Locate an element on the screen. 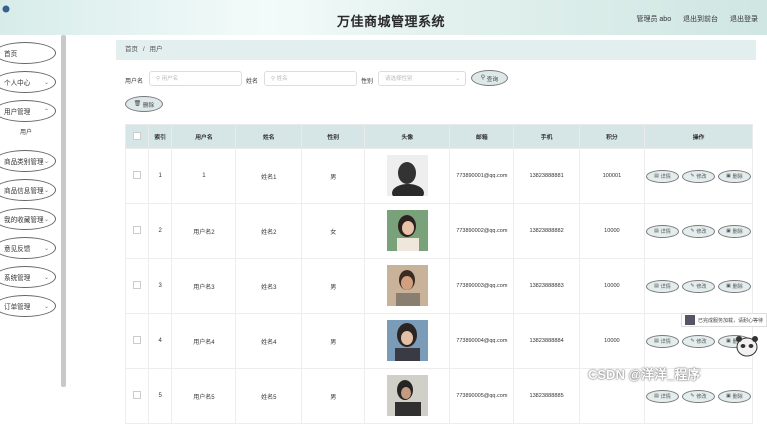  breadcrumb-home: 首页 is located at coordinates (131, 49).